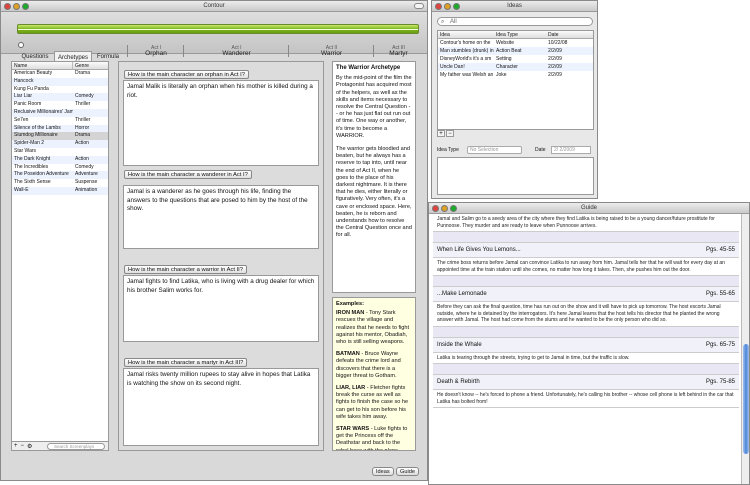 The height and width of the screenshot is (485, 750). What do you see at coordinates (515, 43) in the screenshot?
I see `table-row: Contour's home on the Website 10/22/08` at bounding box center [515, 43].